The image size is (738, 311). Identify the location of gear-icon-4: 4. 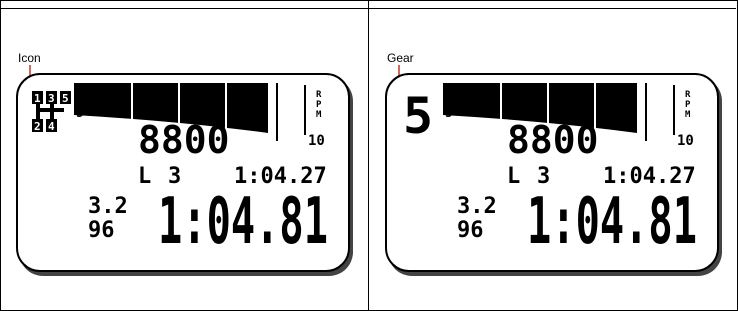
(51, 126).